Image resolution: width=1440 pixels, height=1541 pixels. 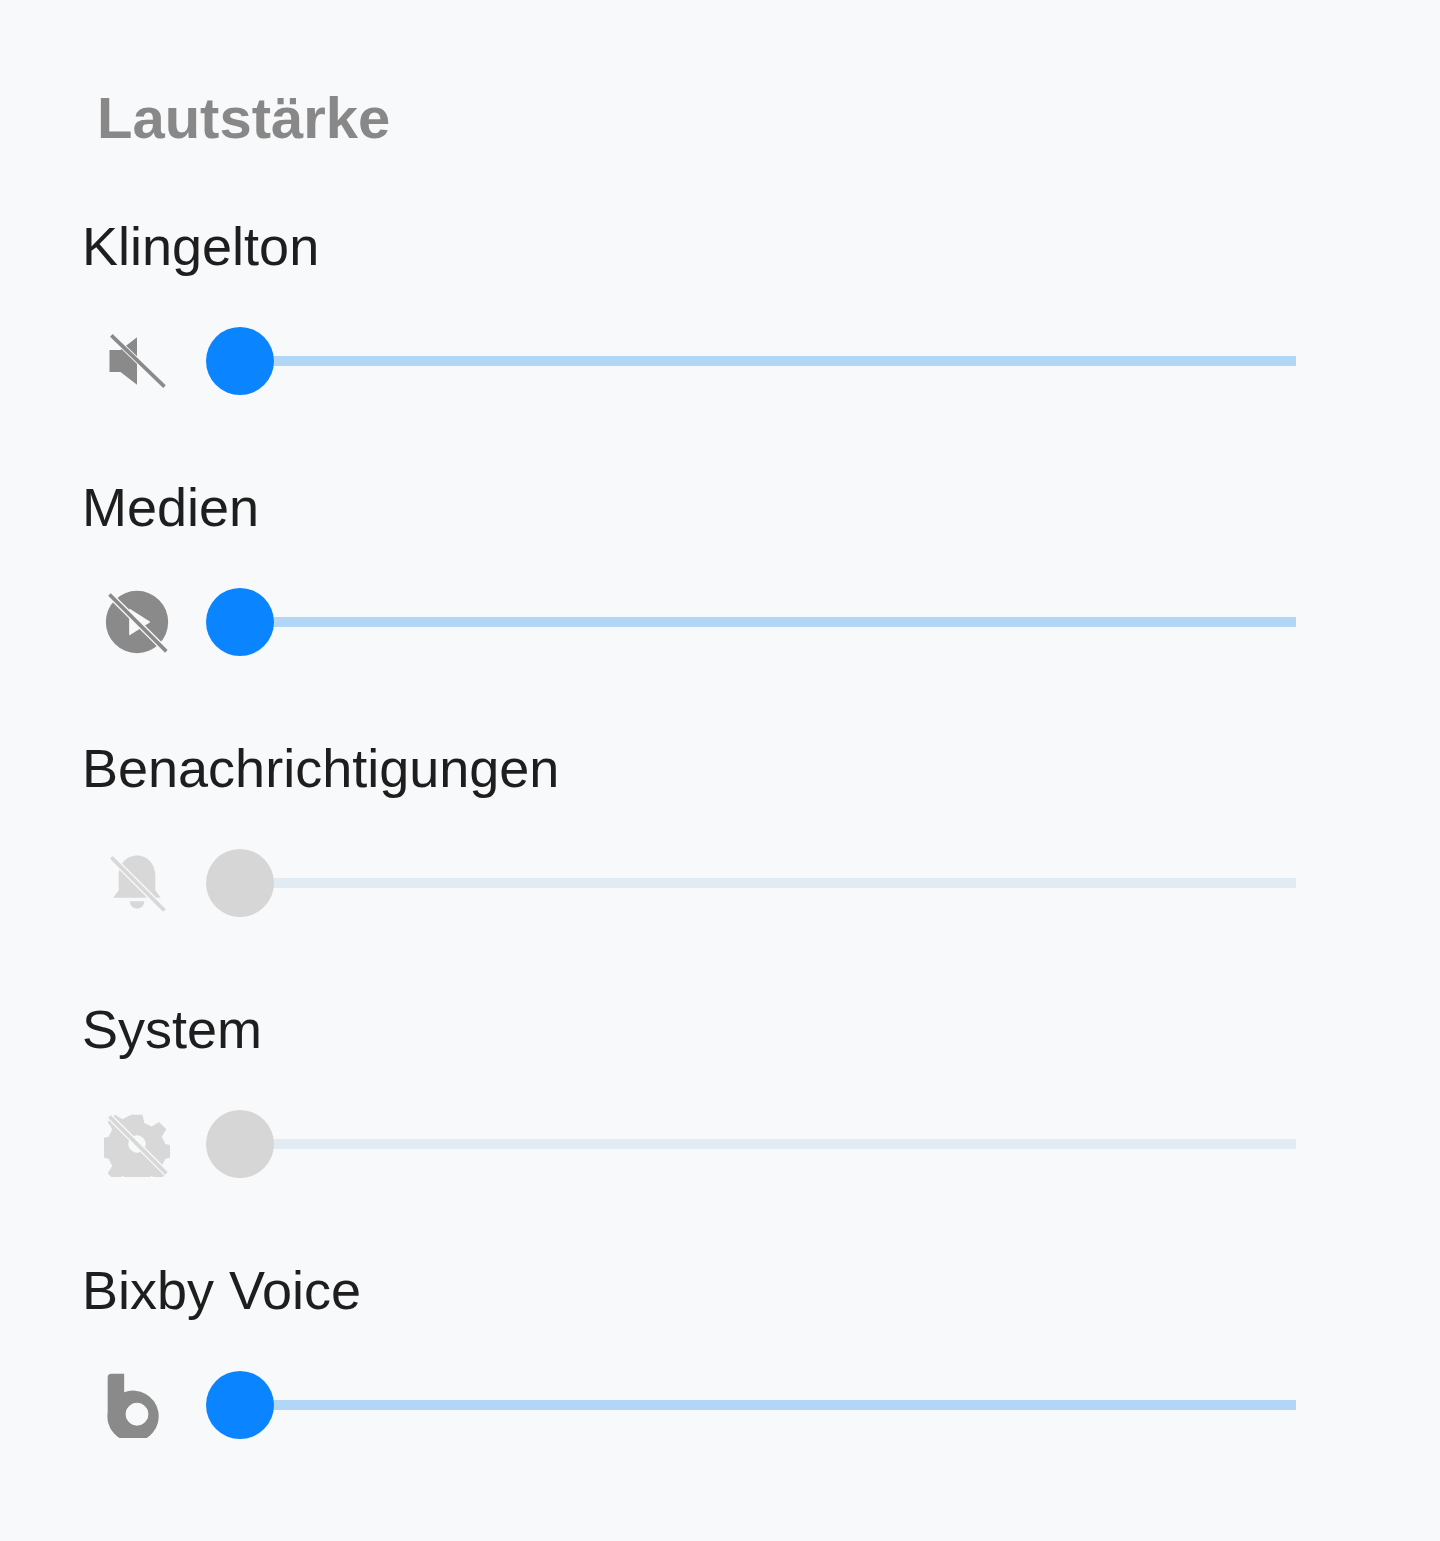 What do you see at coordinates (201, 246) in the screenshot?
I see `channel-label: Klingelton` at bounding box center [201, 246].